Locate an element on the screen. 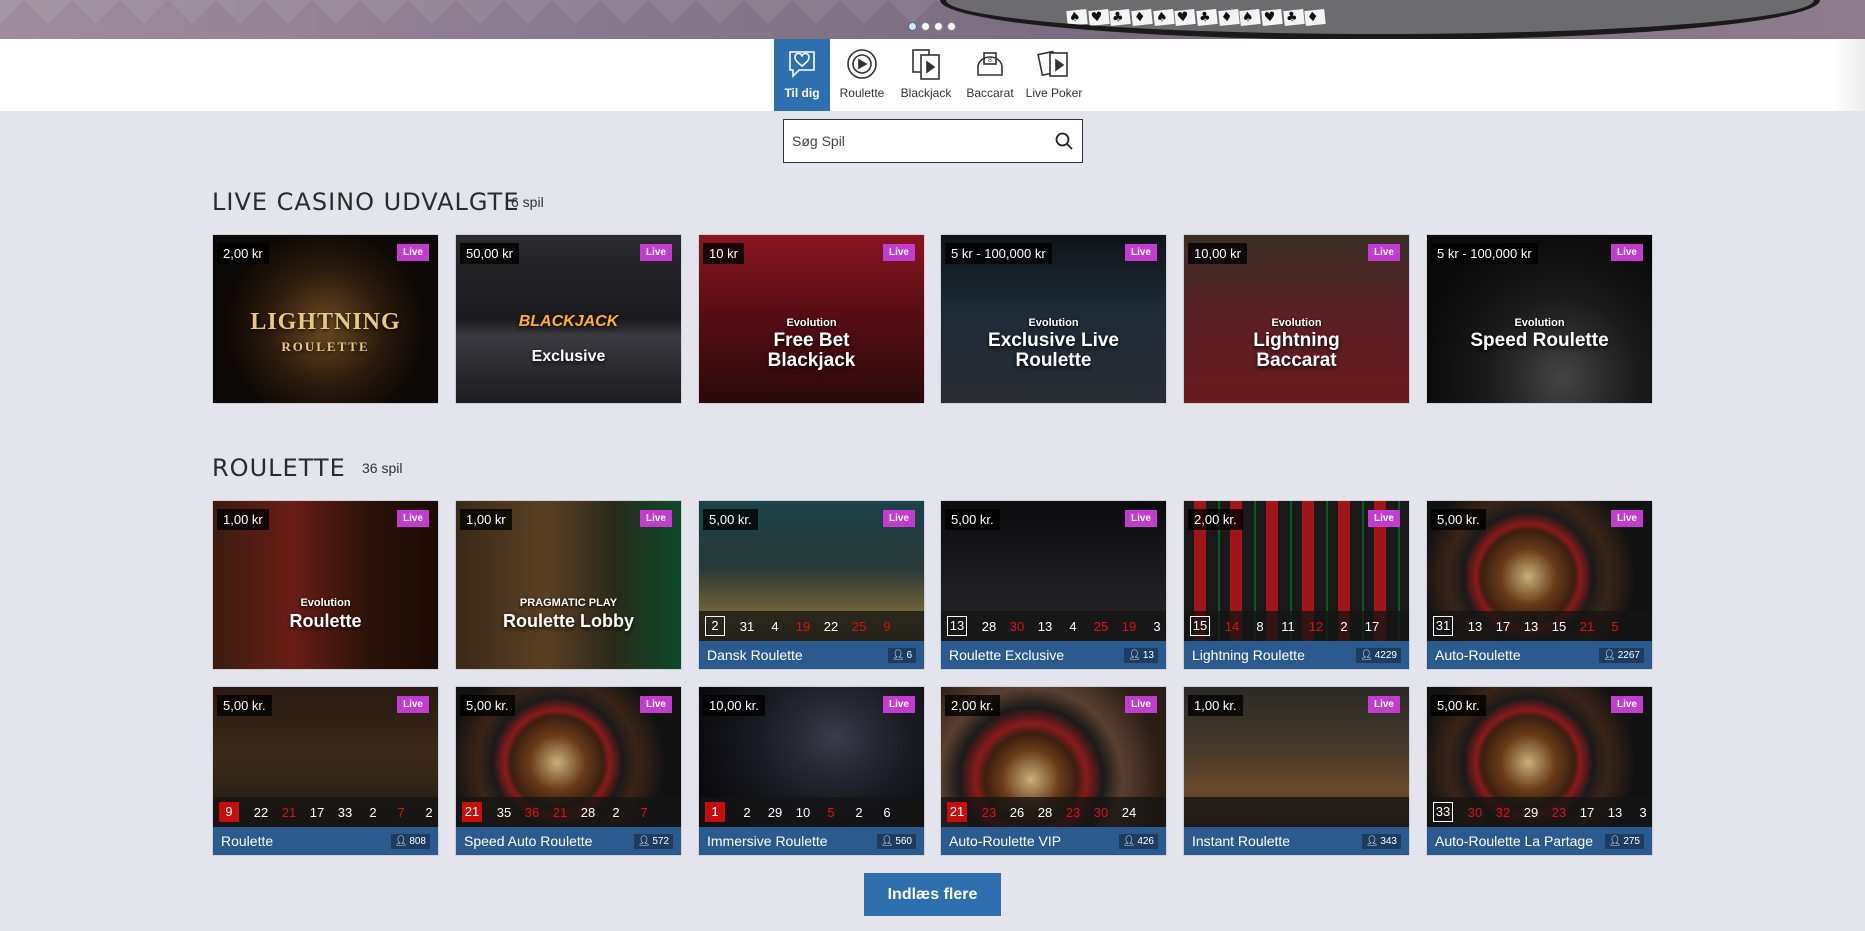 This screenshot has width=1865, height=931. game-name-bar: Speed Auto Roulette 👤︎ 572 is located at coordinates (568, 841).